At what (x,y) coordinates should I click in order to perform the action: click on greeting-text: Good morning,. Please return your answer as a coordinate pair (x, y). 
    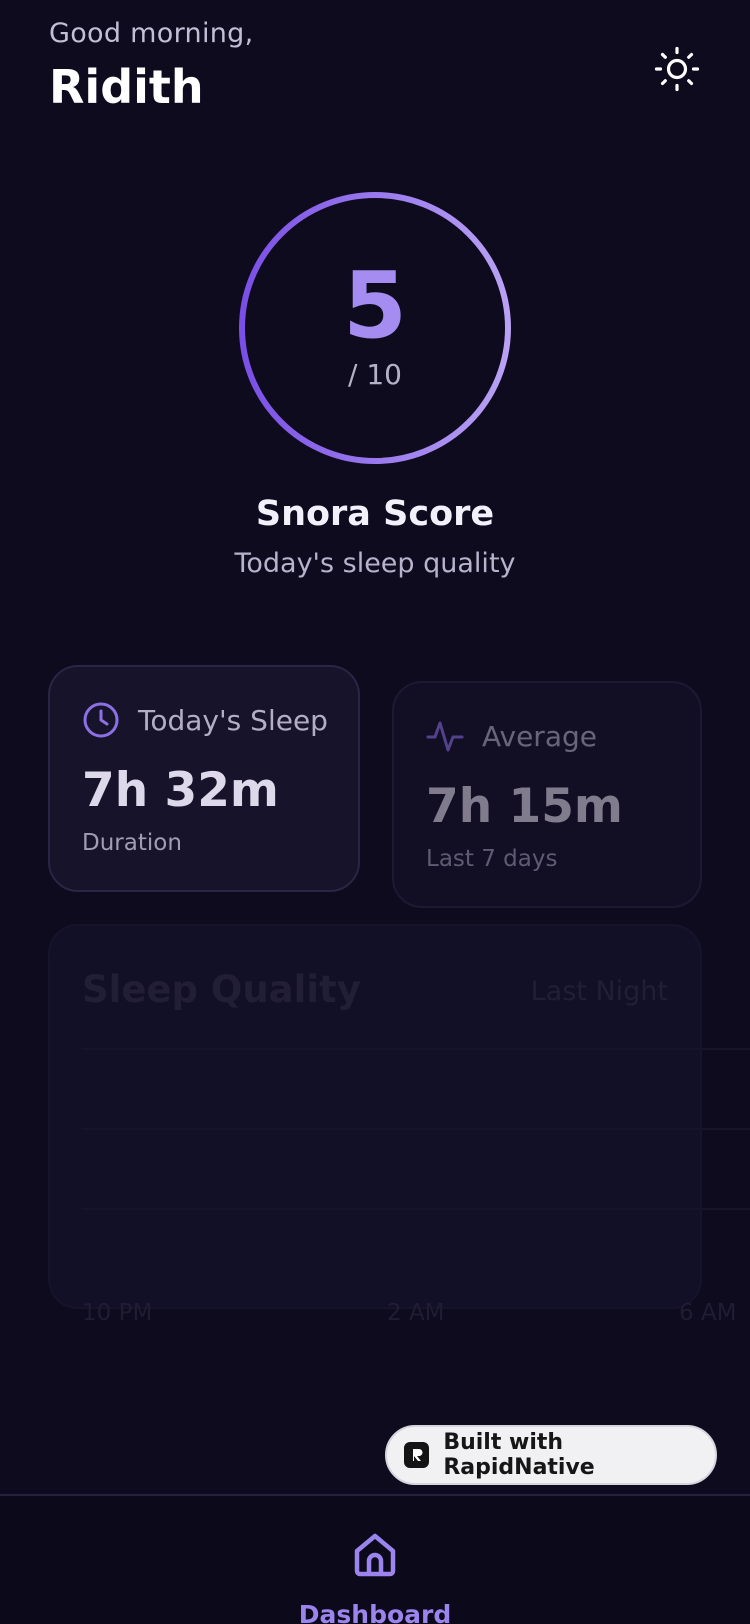
    Looking at the image, I should click on (151, 33).